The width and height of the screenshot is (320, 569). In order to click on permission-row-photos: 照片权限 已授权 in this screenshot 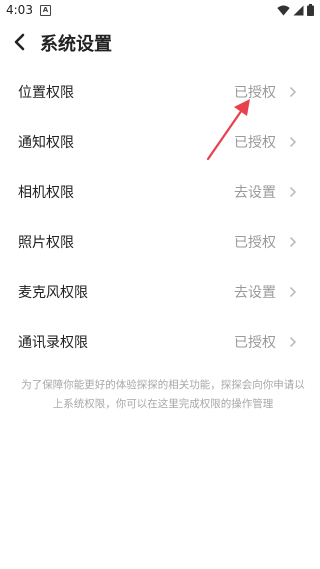, I will do `click(160, 242)`.